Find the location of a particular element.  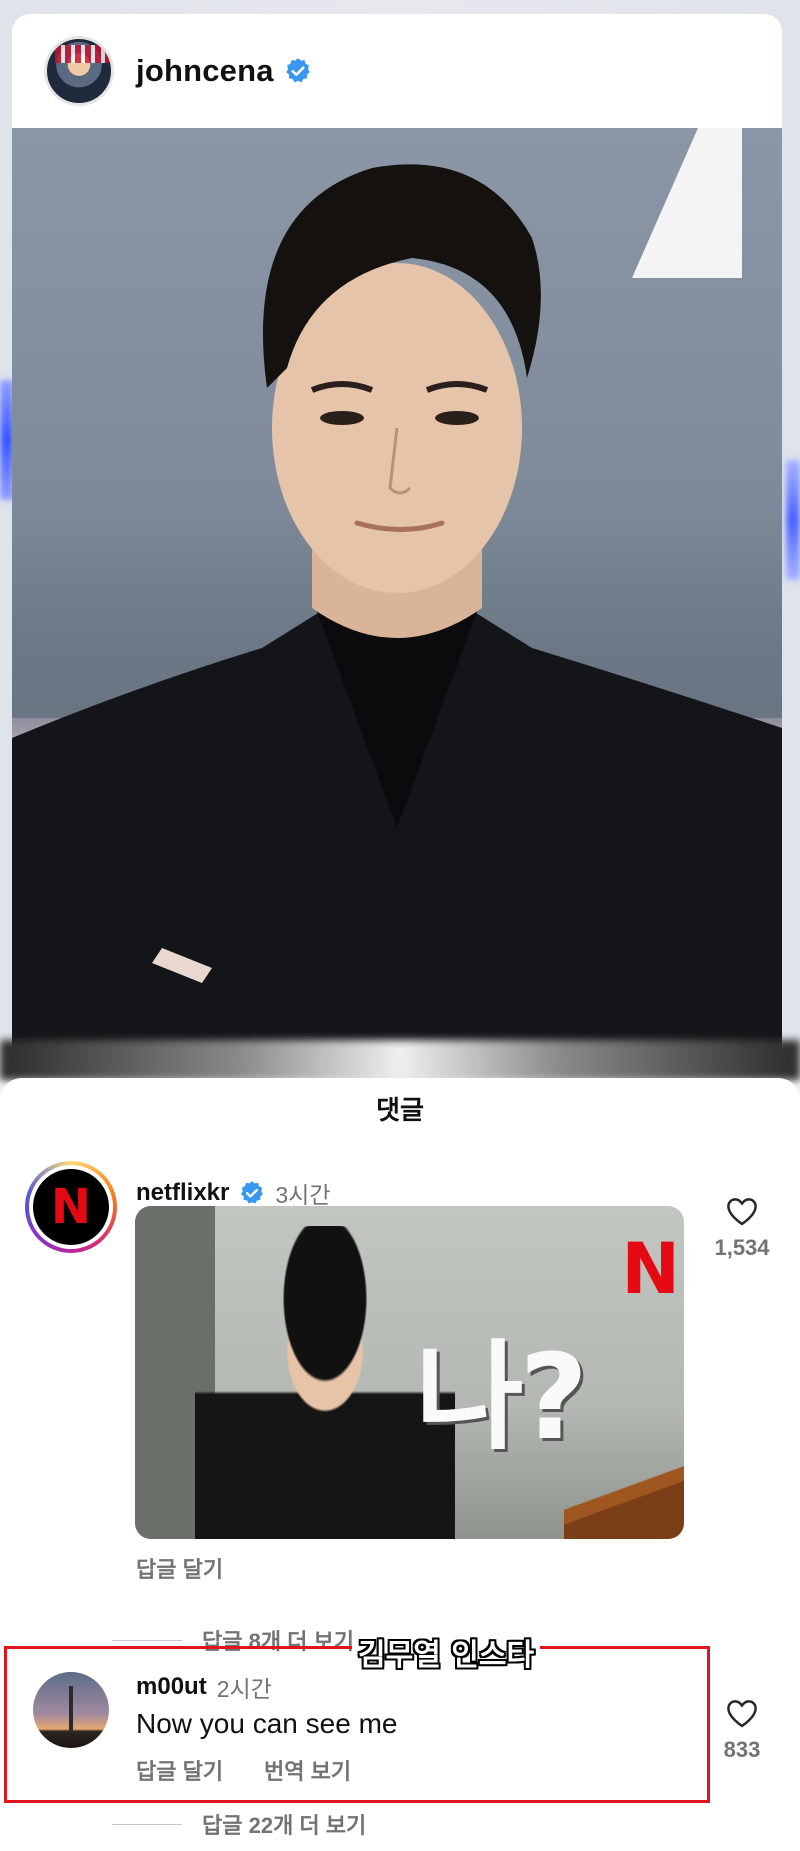

comments-title: 댓글 is located at coordinates (400, 1110).